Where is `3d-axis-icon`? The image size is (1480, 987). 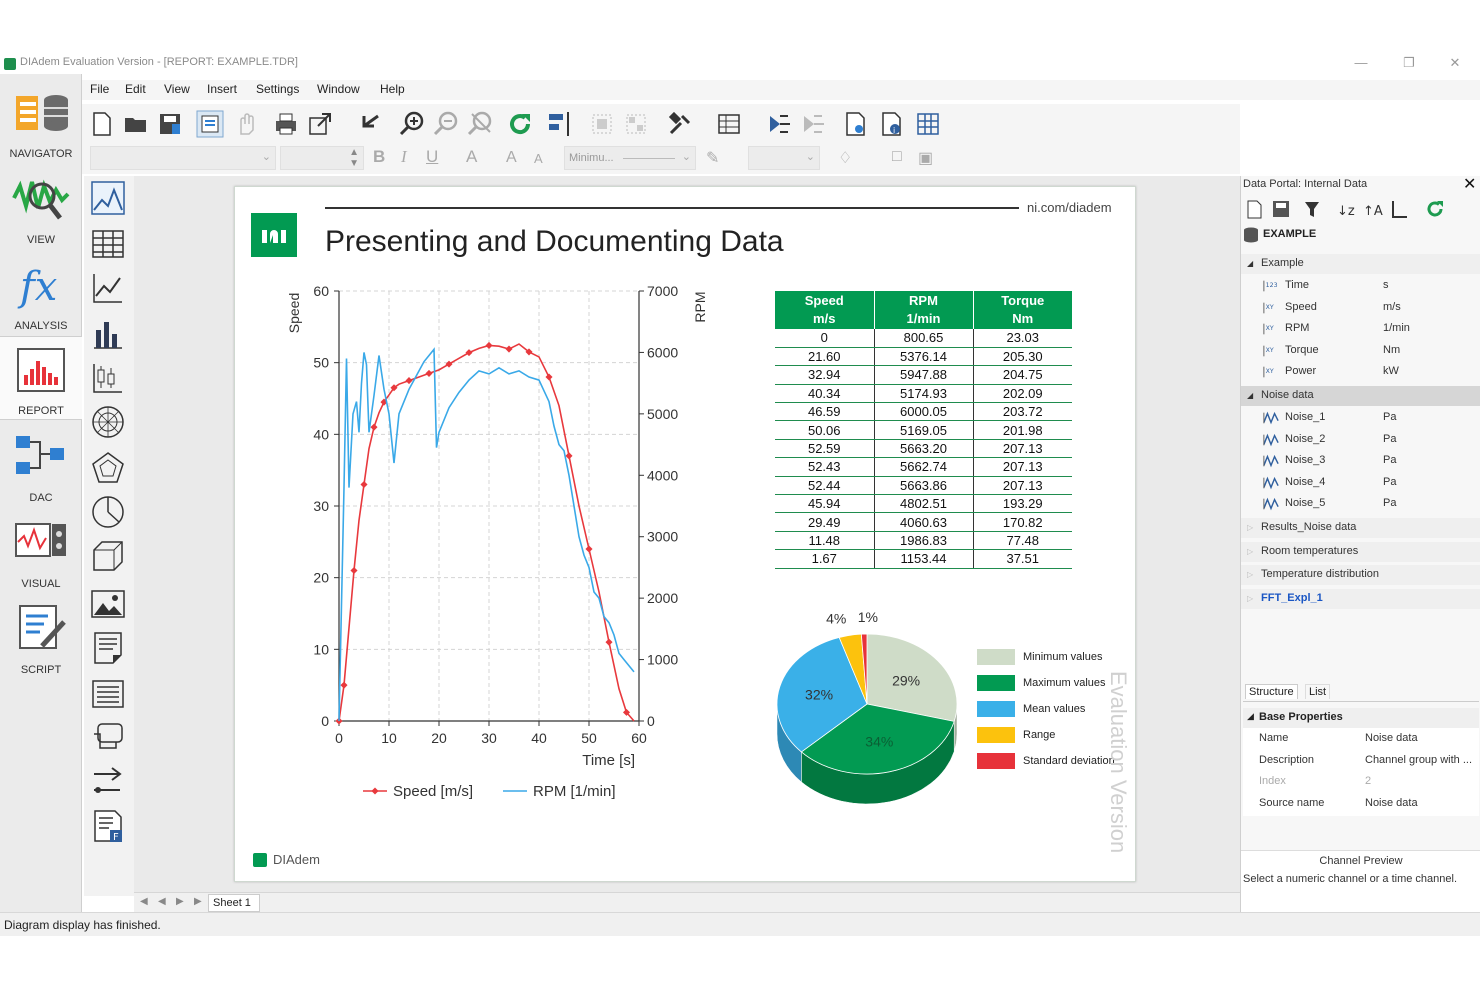
3d-axis-icon is located at coordinates (108, 556).